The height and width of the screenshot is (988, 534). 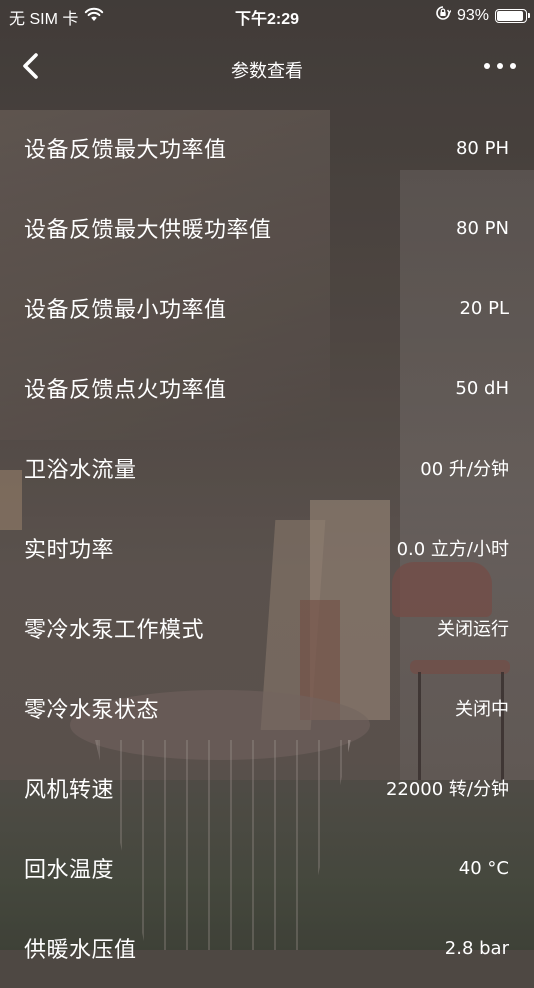 What do you see at coordinates (267, 948) in the screenshot?
I see `param-row-heating-water-pressure: 供暖水压值 2.8 bar` at bounding box center [267, 948].